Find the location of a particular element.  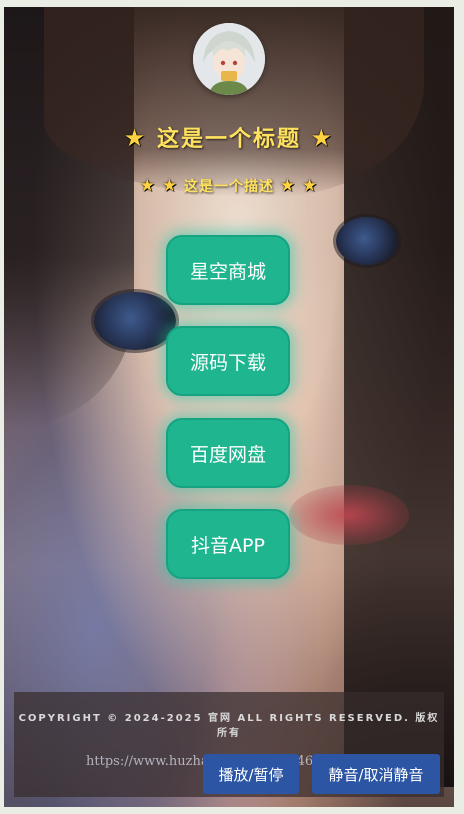

page-subtitle: ★ ★ 这是一个描述 ★ ★ is located at coordinates (229, 186).